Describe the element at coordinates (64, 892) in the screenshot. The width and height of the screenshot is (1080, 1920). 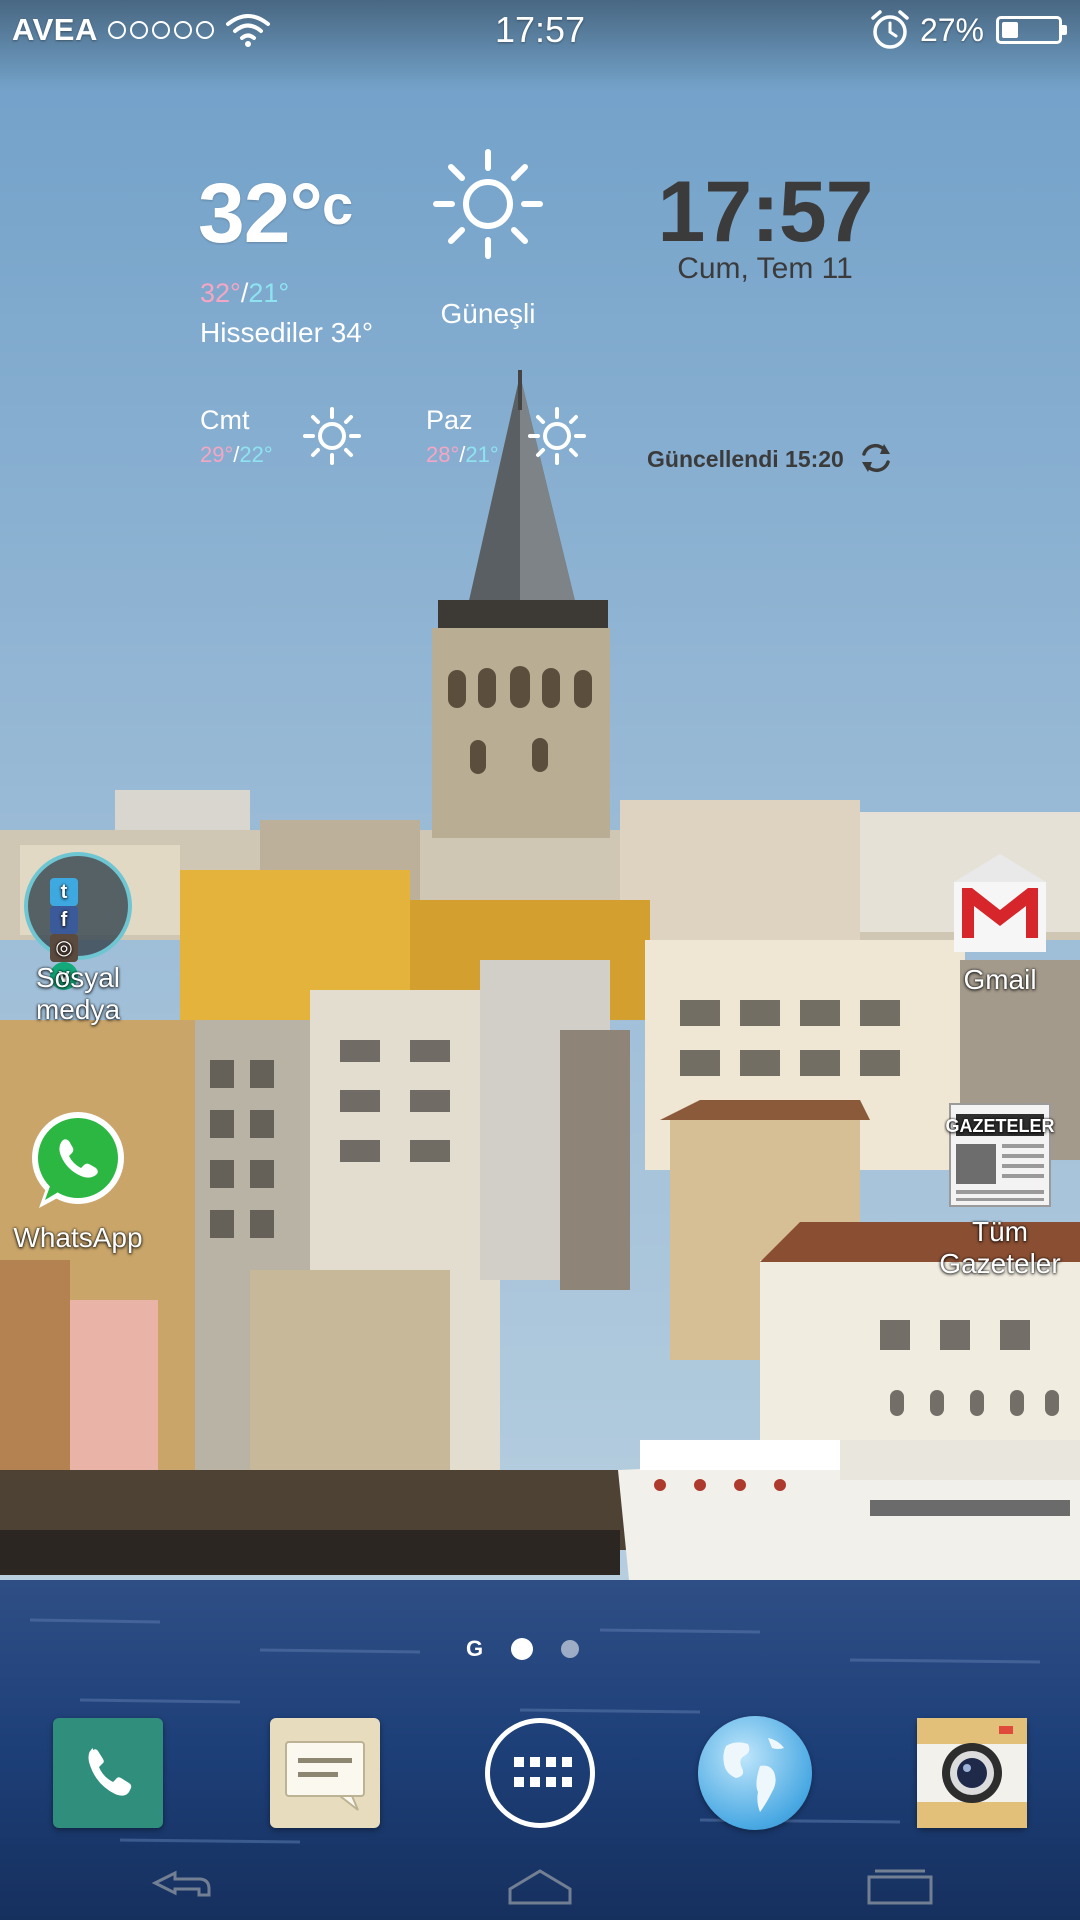
I see `twitter-icon: t` at that location.